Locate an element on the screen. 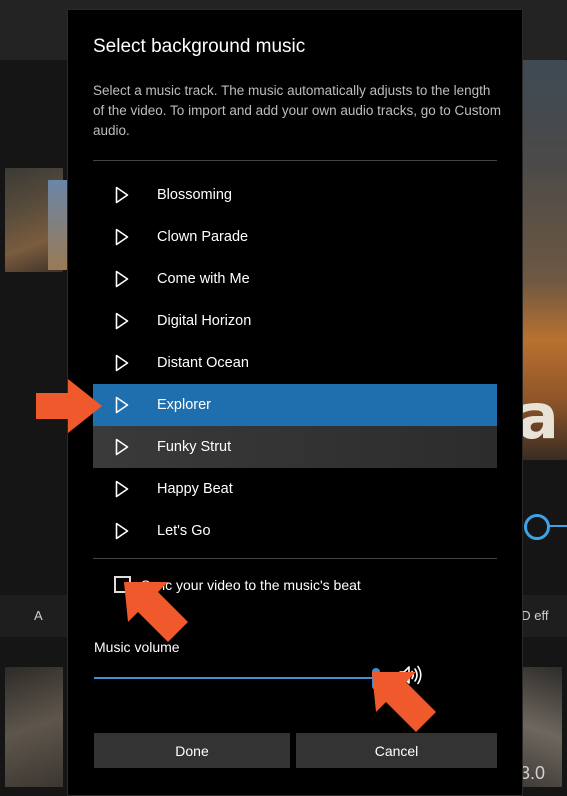 This screenshot has height=796, width=567. track-item: Blossoming is located at coordinates (295, 195).